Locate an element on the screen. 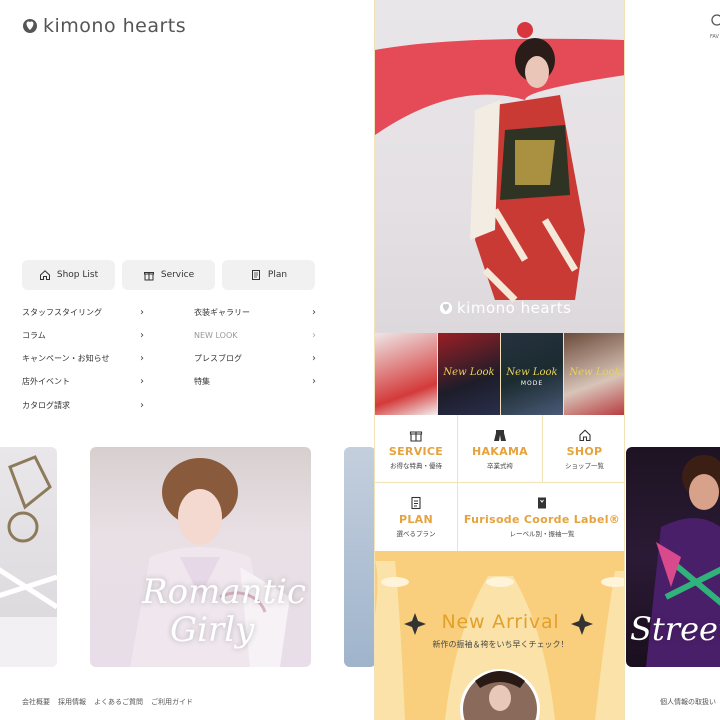 This screenshot has height=720, width=720. thumbnail: New Look MODE is located at coordinates (532, 374).